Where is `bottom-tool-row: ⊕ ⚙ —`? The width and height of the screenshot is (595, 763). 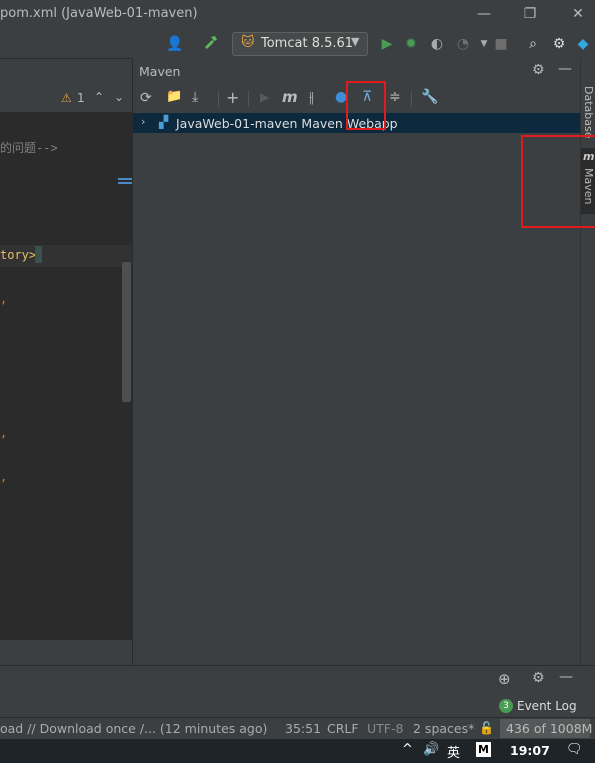 bottom-tool-row: ⊕ ⚙ — is located at coordinates (297, 679).